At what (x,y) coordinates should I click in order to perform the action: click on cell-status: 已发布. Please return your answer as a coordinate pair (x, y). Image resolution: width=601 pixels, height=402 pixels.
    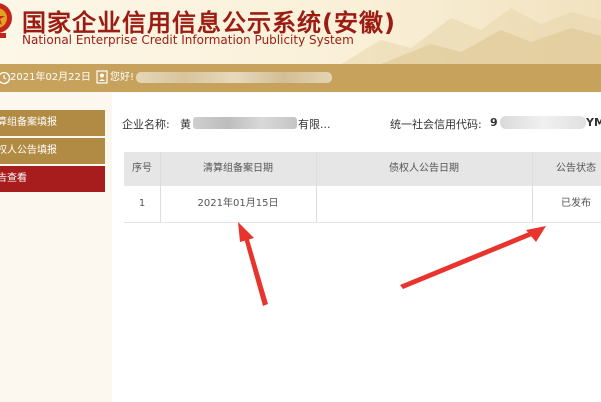
    Looking at the image, I should click on (576, 203).